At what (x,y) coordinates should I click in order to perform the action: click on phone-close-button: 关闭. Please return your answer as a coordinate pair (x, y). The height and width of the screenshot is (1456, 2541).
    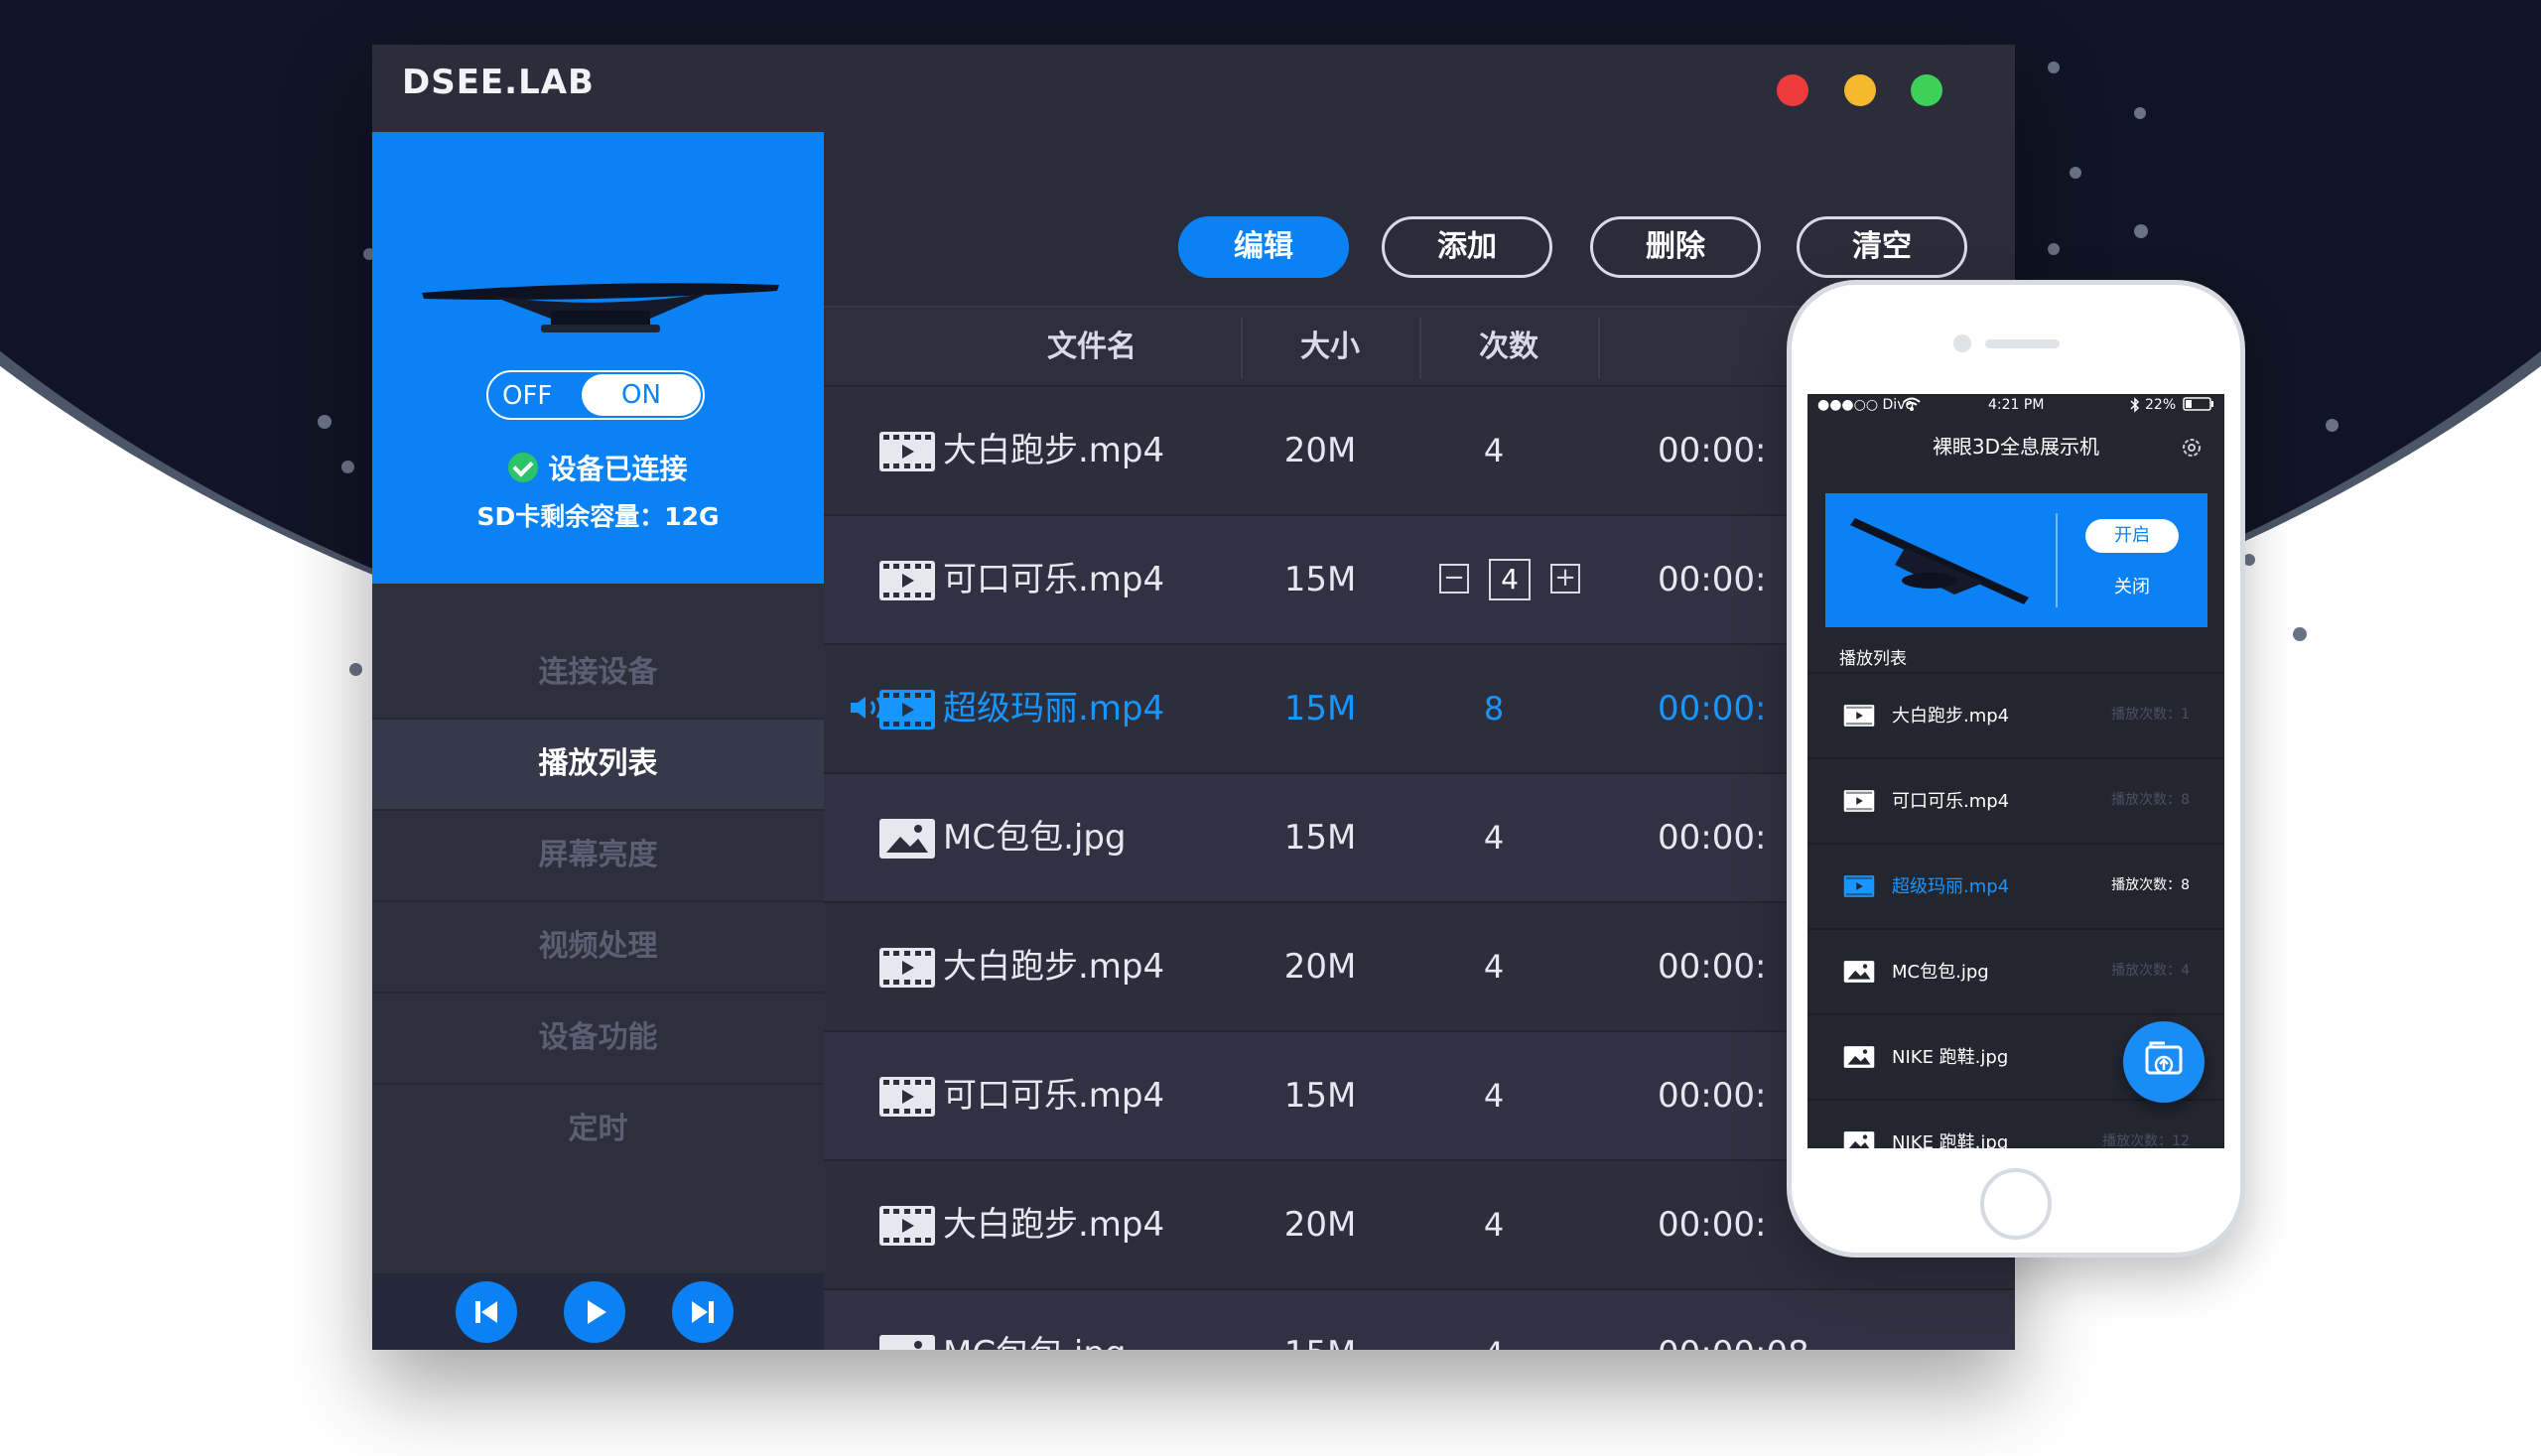
    Looking at the image, I should click on (2132, 585).